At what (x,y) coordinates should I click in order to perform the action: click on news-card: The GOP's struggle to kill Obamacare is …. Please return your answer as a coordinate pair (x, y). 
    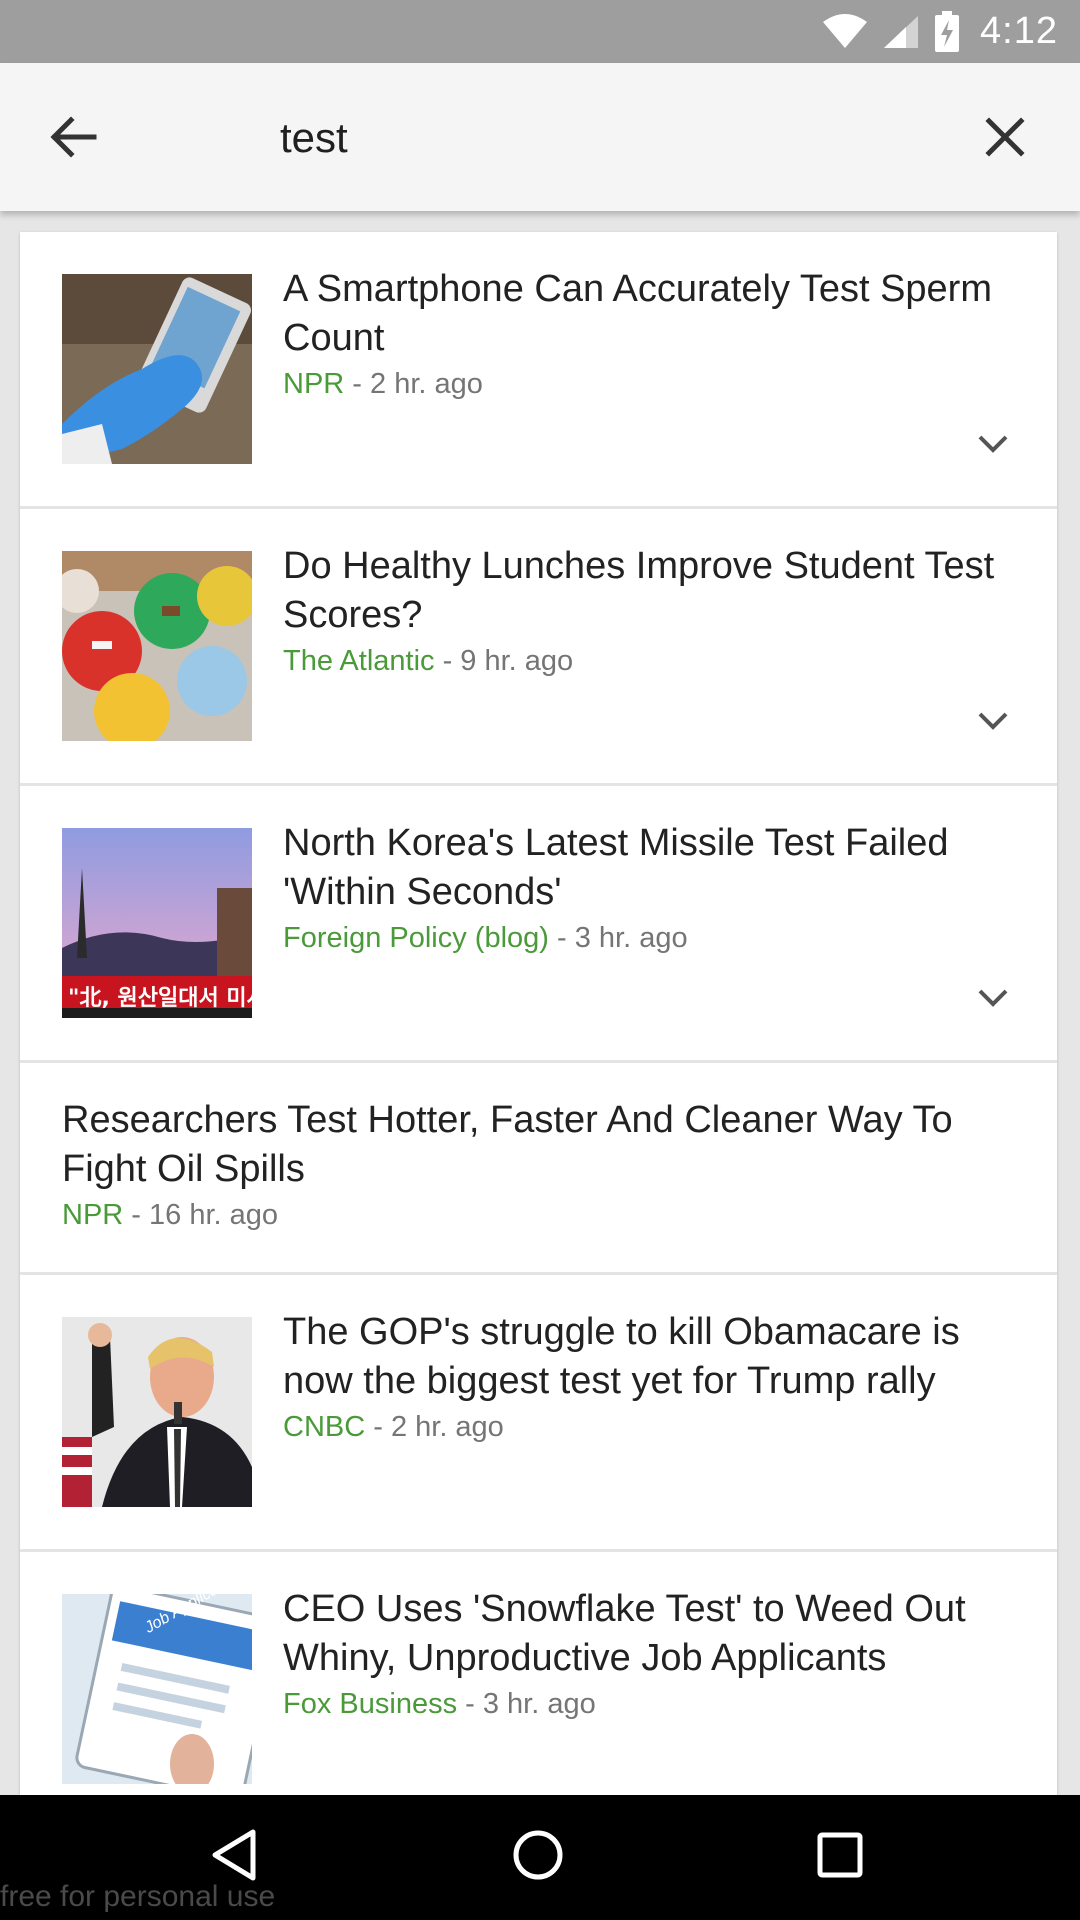
    Looking at the image, I should click on (538, 1413).